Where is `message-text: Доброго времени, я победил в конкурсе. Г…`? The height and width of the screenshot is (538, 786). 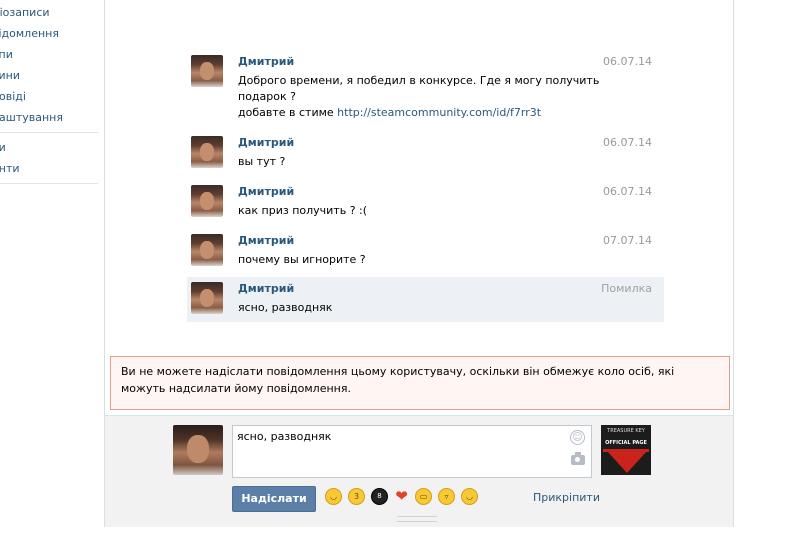 message-text: Доброго времени, я победил в конкурсе. Г… is located at coordinates (419, 96).